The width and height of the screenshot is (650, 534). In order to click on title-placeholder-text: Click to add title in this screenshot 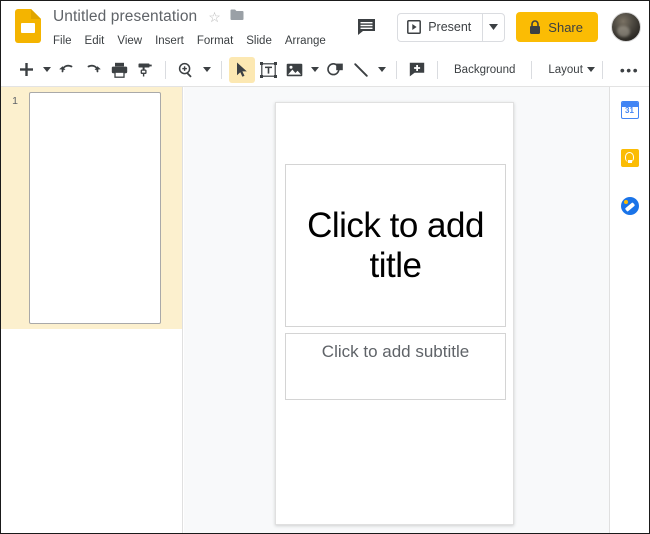, I will do `click(395, 245)`.